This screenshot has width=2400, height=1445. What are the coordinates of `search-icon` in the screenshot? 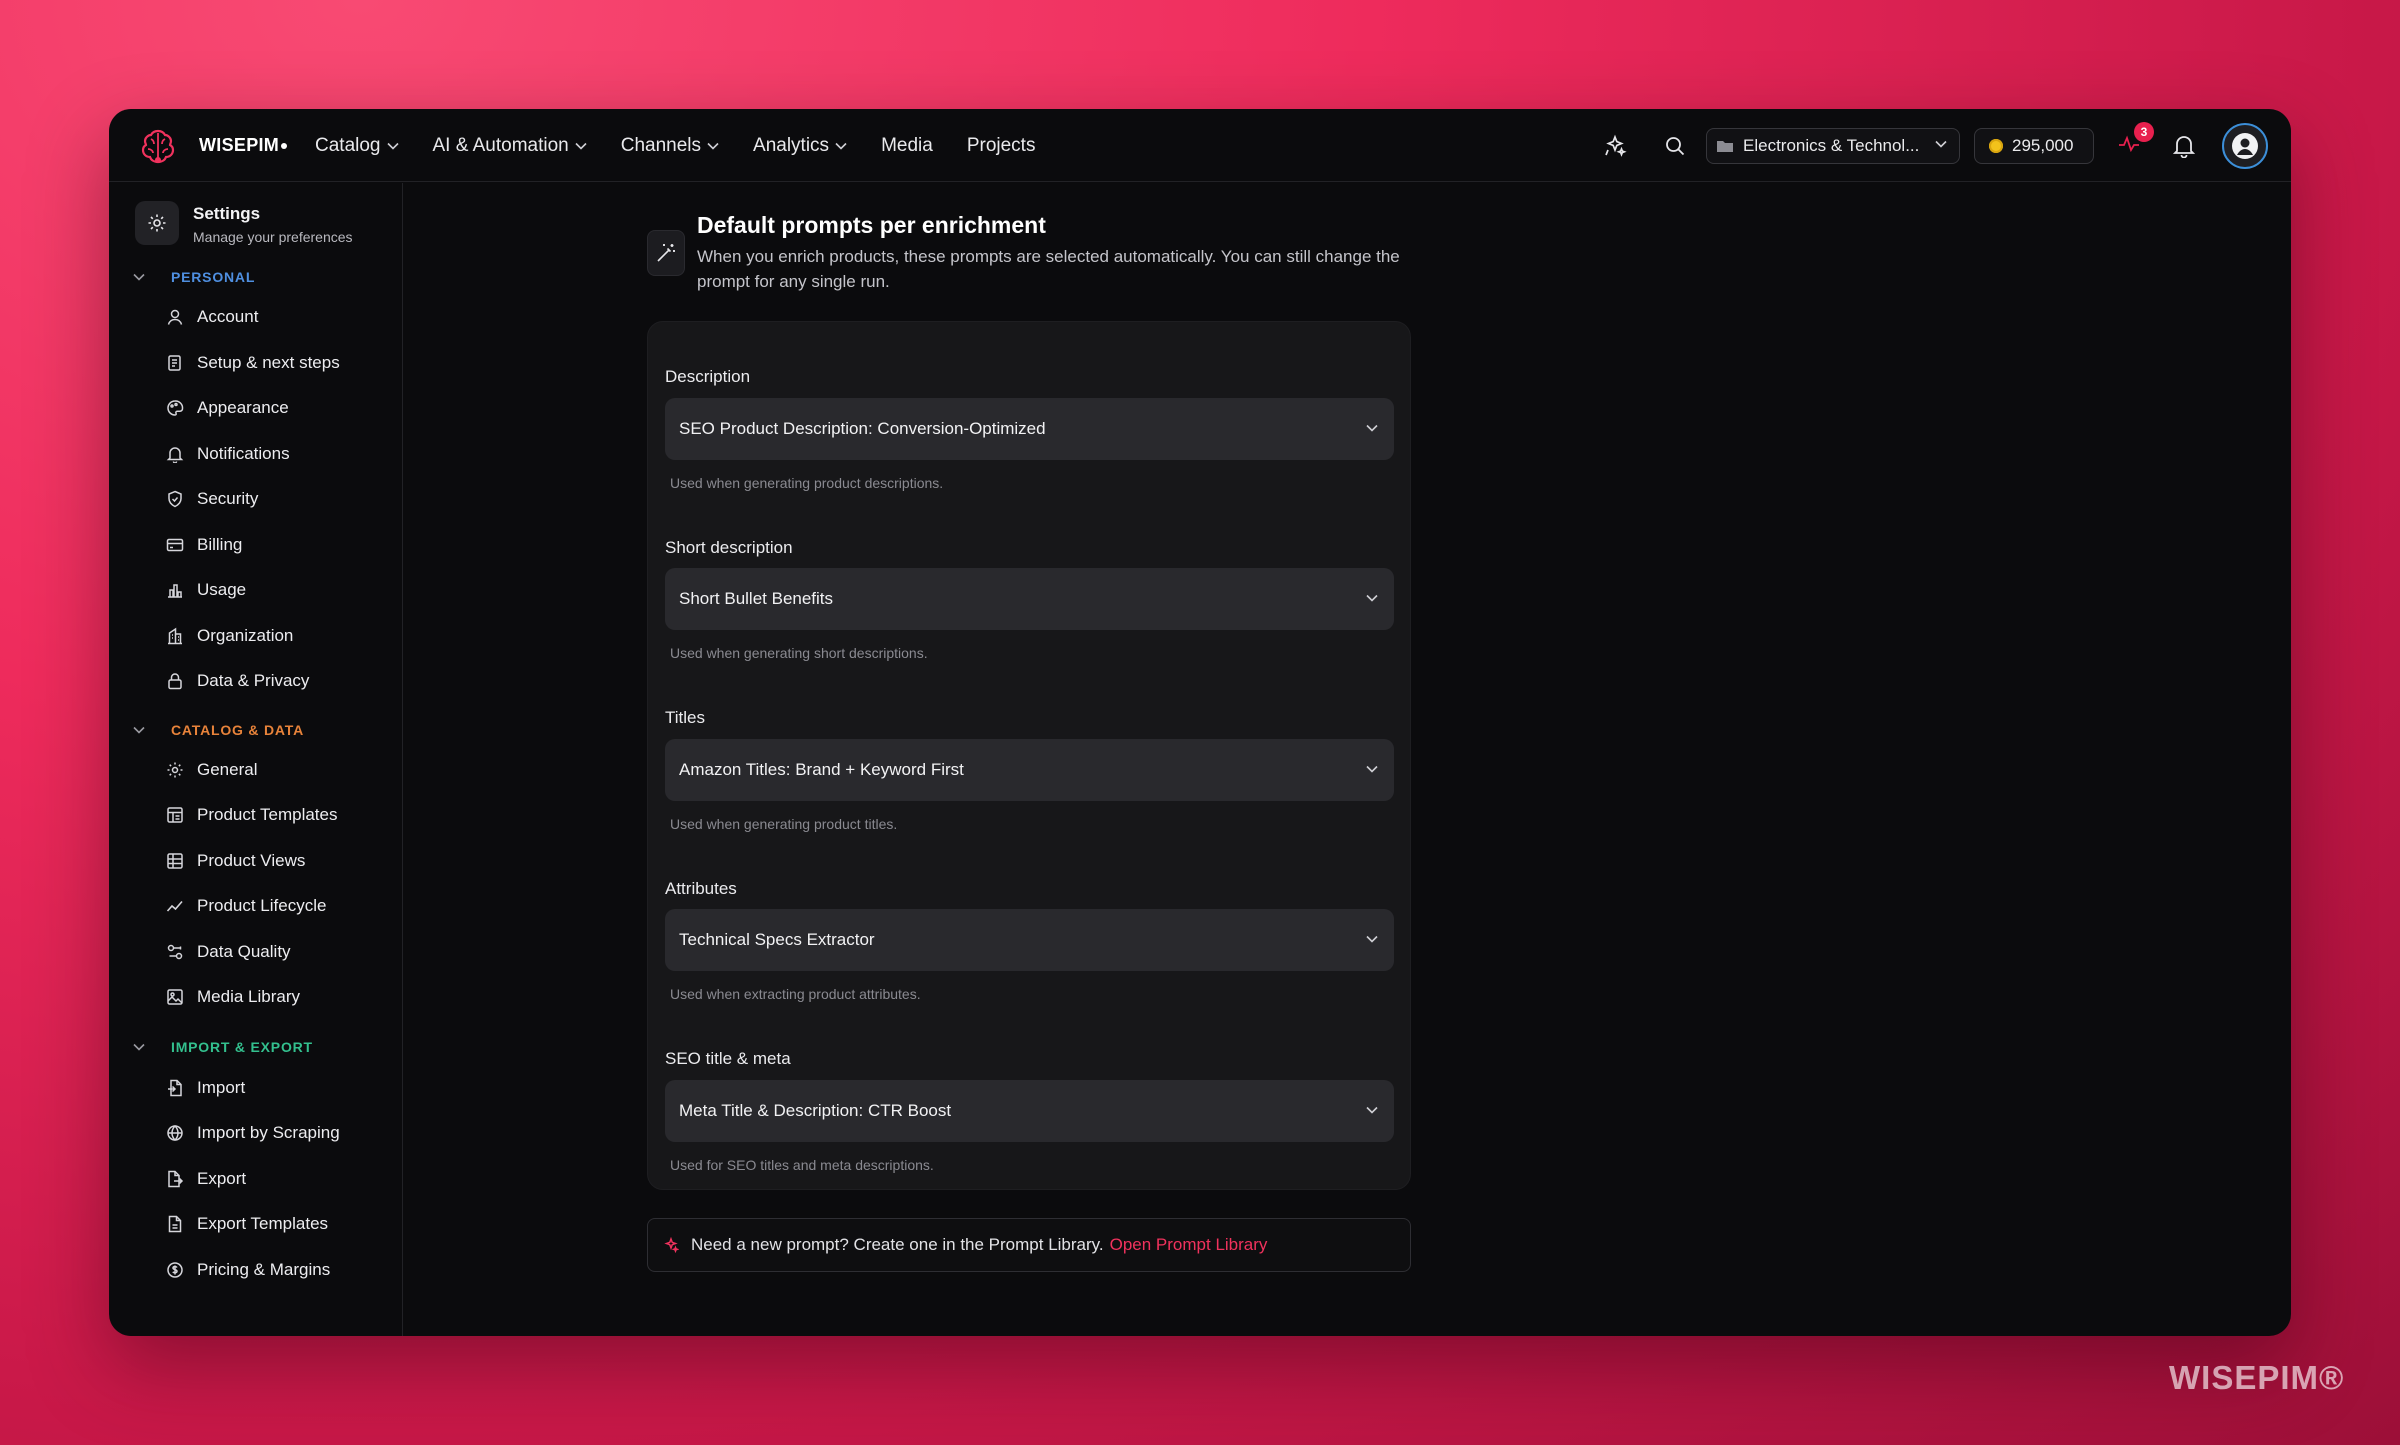 It's located at (1675, 146).